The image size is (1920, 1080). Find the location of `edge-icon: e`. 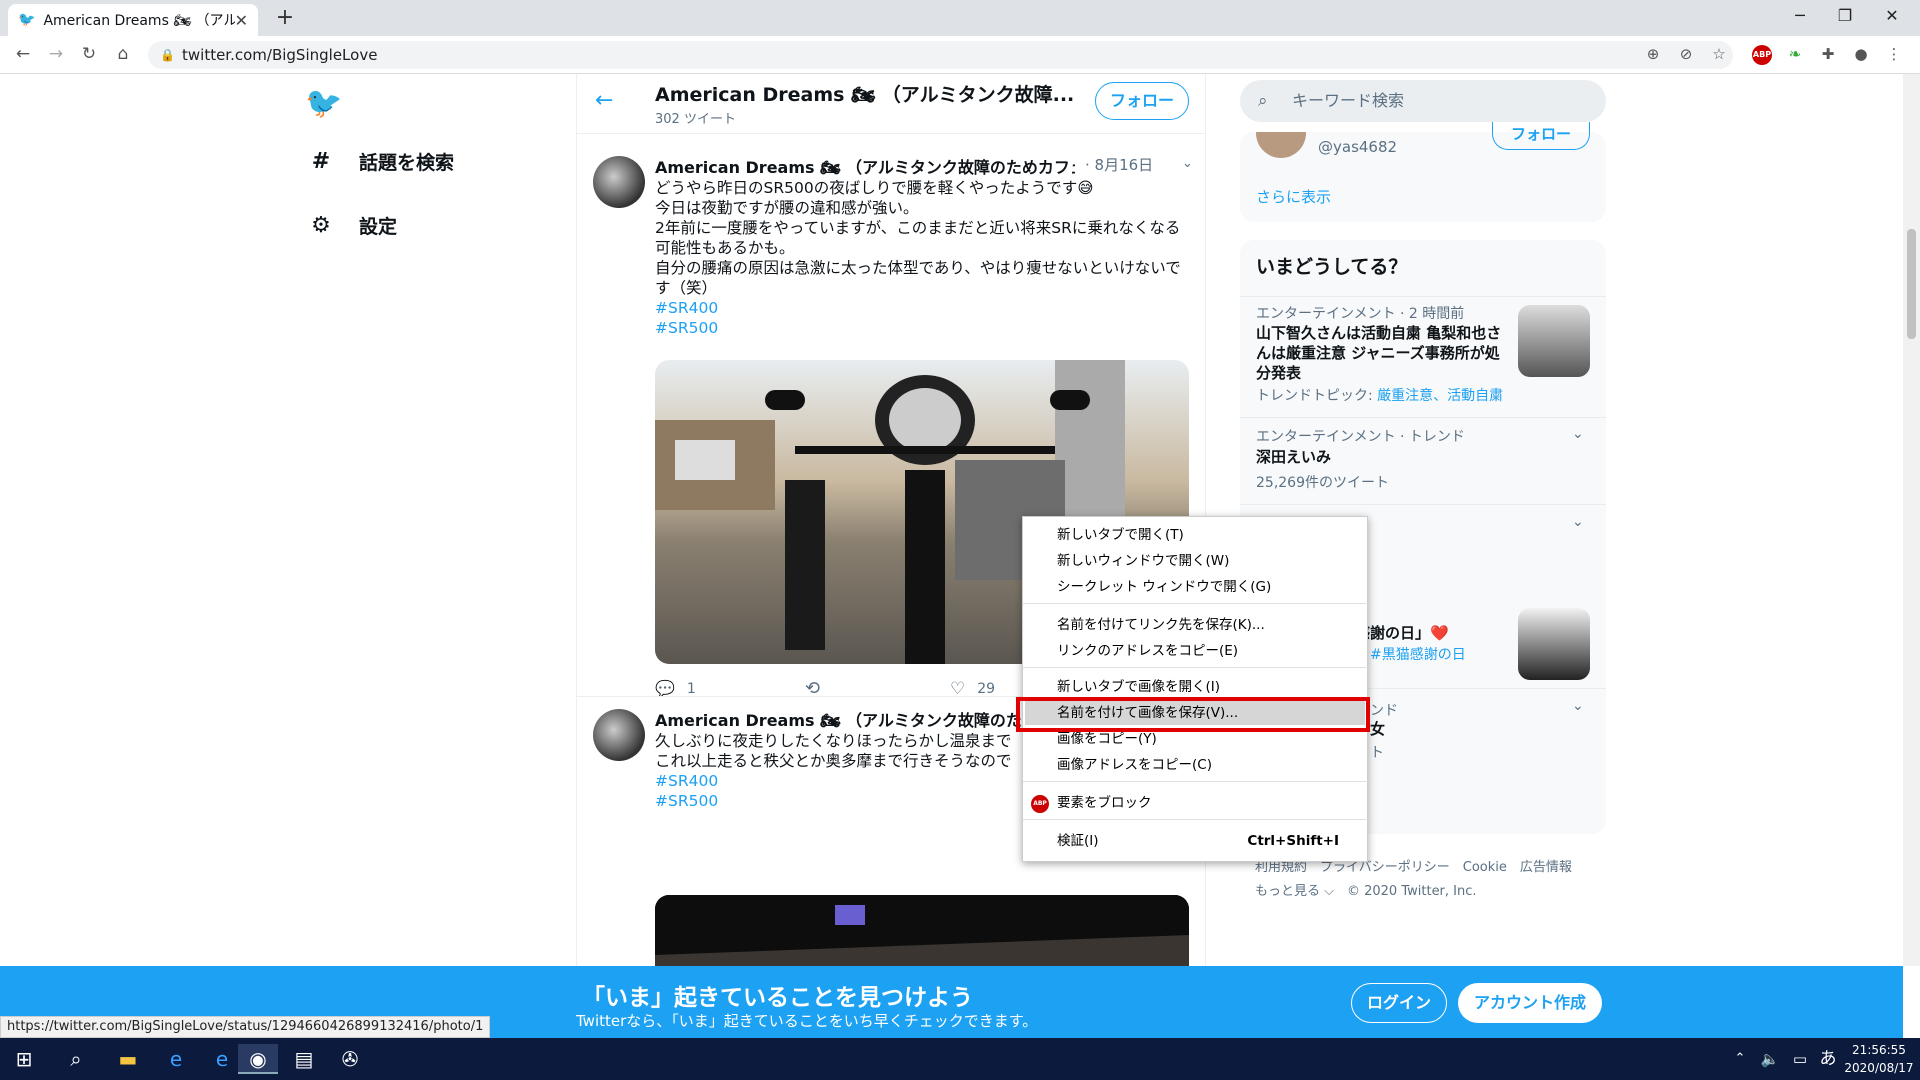

edge-icon: e is located at coordinates (222, 1059).